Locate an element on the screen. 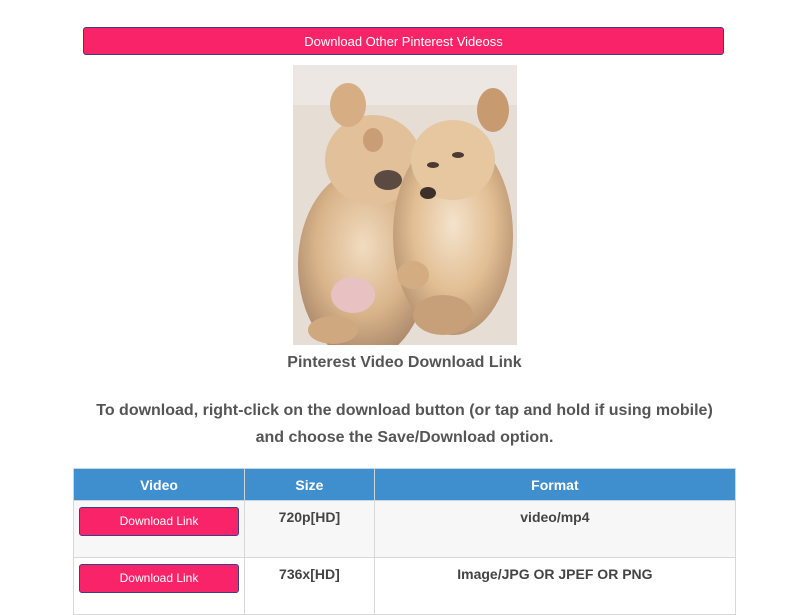 The height and width of the screenshot is (615, 809). table-row: Download Link 720p[HD] video/mp4 is located at coordinates (405, 529).